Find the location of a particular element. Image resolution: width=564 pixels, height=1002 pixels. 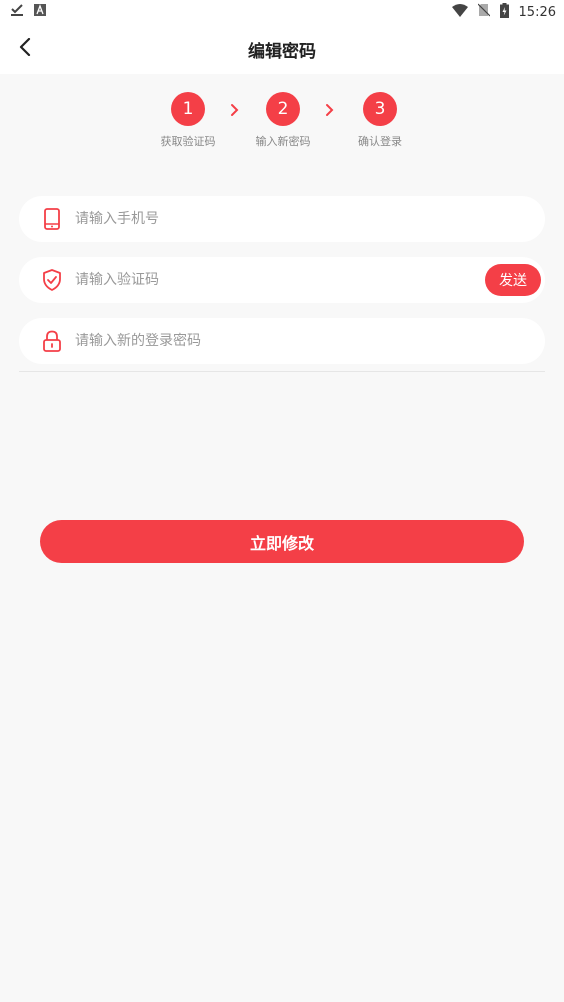

back-button is located at coordinates (25, 49).